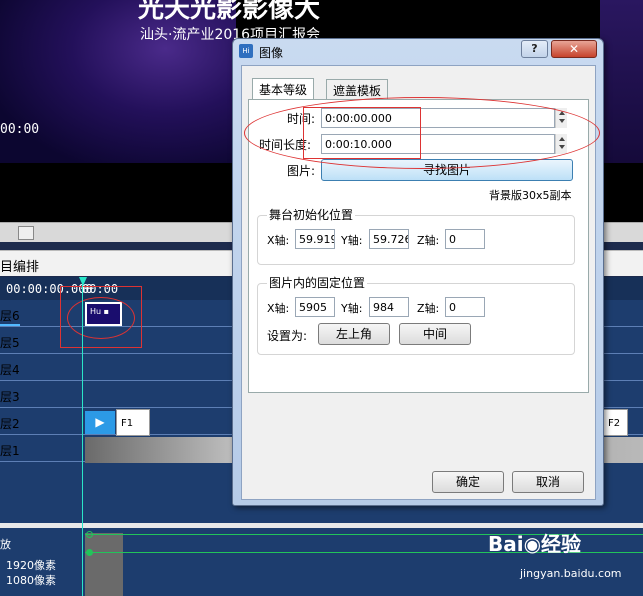  Describe the element at coordinates (10, 424) in the screenshot. I see `track-label: 层2` at that location.